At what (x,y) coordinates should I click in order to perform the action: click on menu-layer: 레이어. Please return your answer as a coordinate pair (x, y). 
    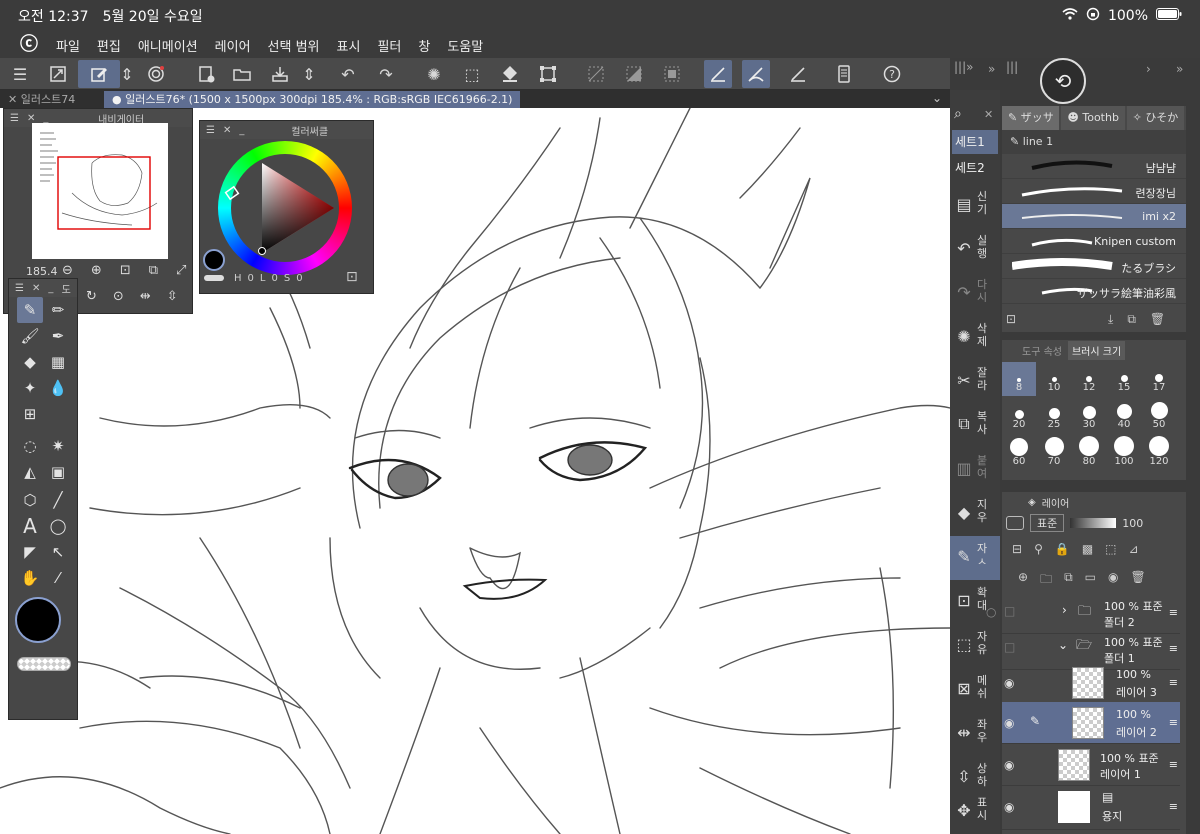
    Looking at the image, I should click on (233, 45).